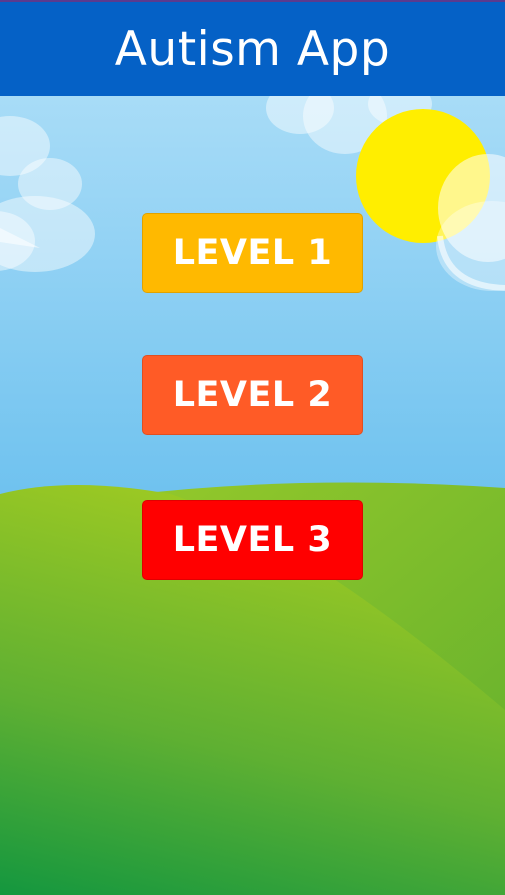 The width and height of the screenshot is (505, 895). I want to click on level-2-button: LEVEL 2, so click(252, 395).